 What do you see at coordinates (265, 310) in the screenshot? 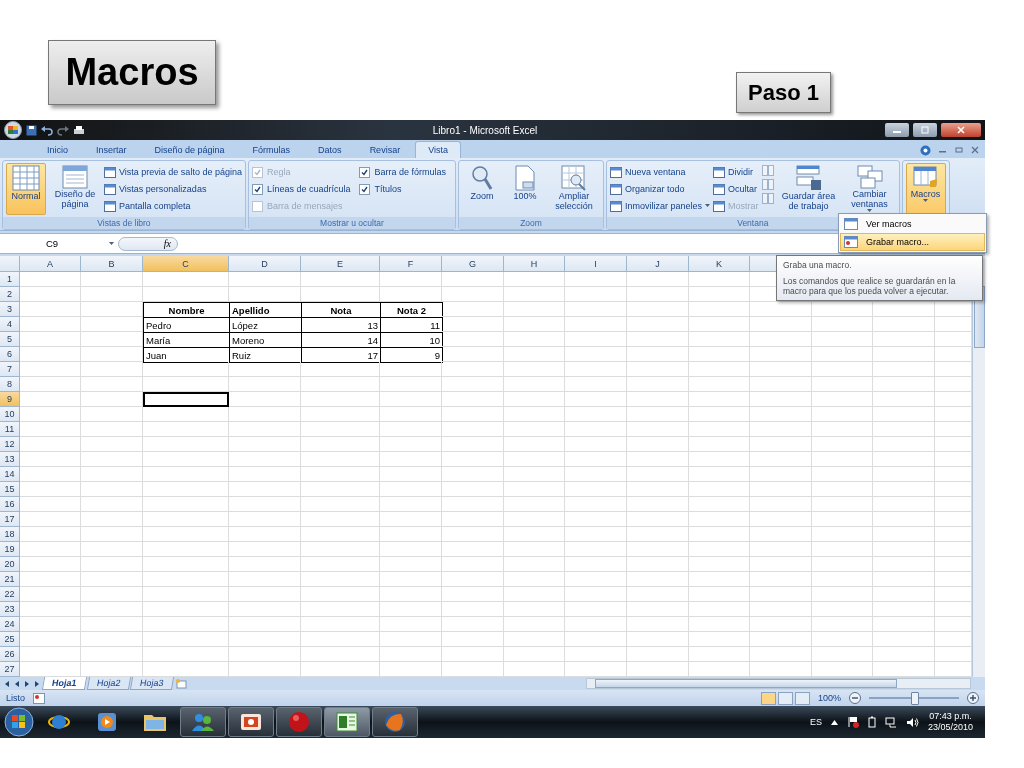
I see `table-cell: Apellido` at bounding box center [265, 310].